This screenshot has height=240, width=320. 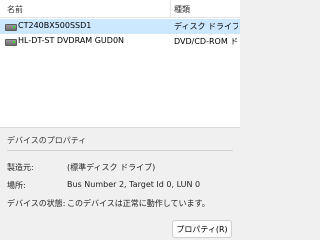 What do you see at coordinates (55, 25) in the screenshot?
I see `drive-name: CT240BX500SSD1` at bounding box center [55, 25].